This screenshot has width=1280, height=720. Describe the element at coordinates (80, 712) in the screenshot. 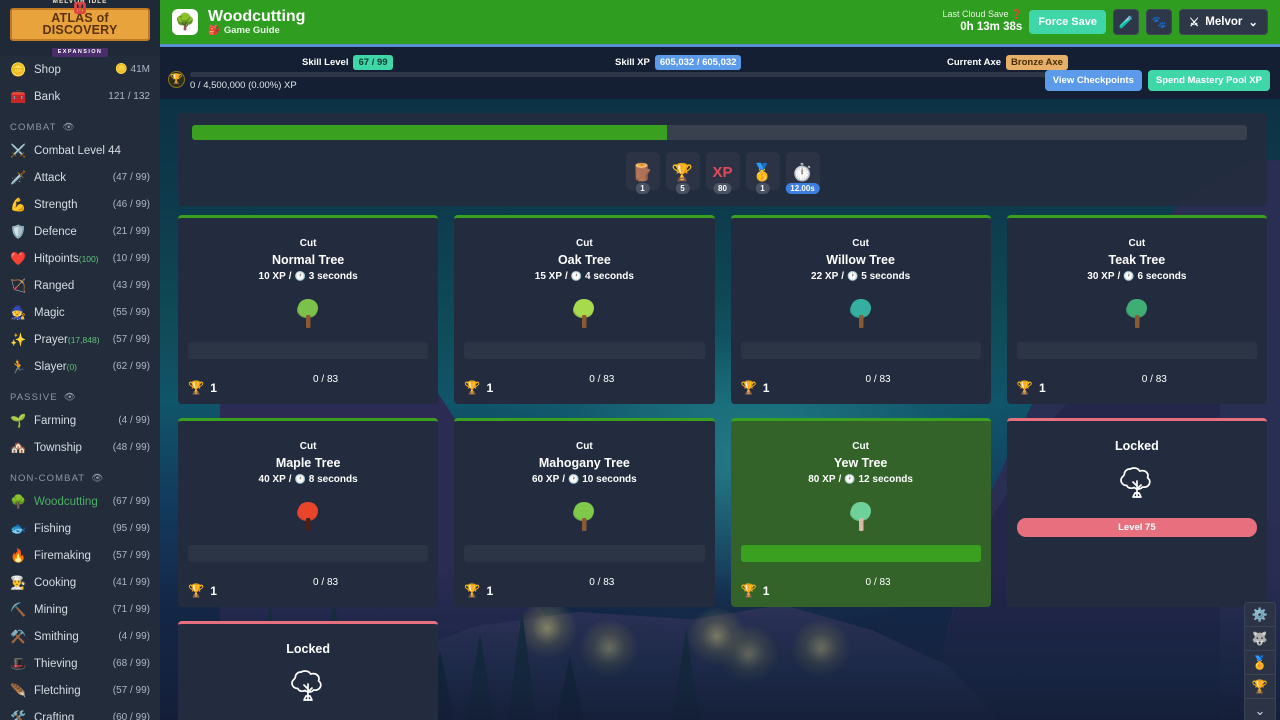

I see `sidebar-item-crafting: 🛠️ Crafting (60 / 99)` at that location.